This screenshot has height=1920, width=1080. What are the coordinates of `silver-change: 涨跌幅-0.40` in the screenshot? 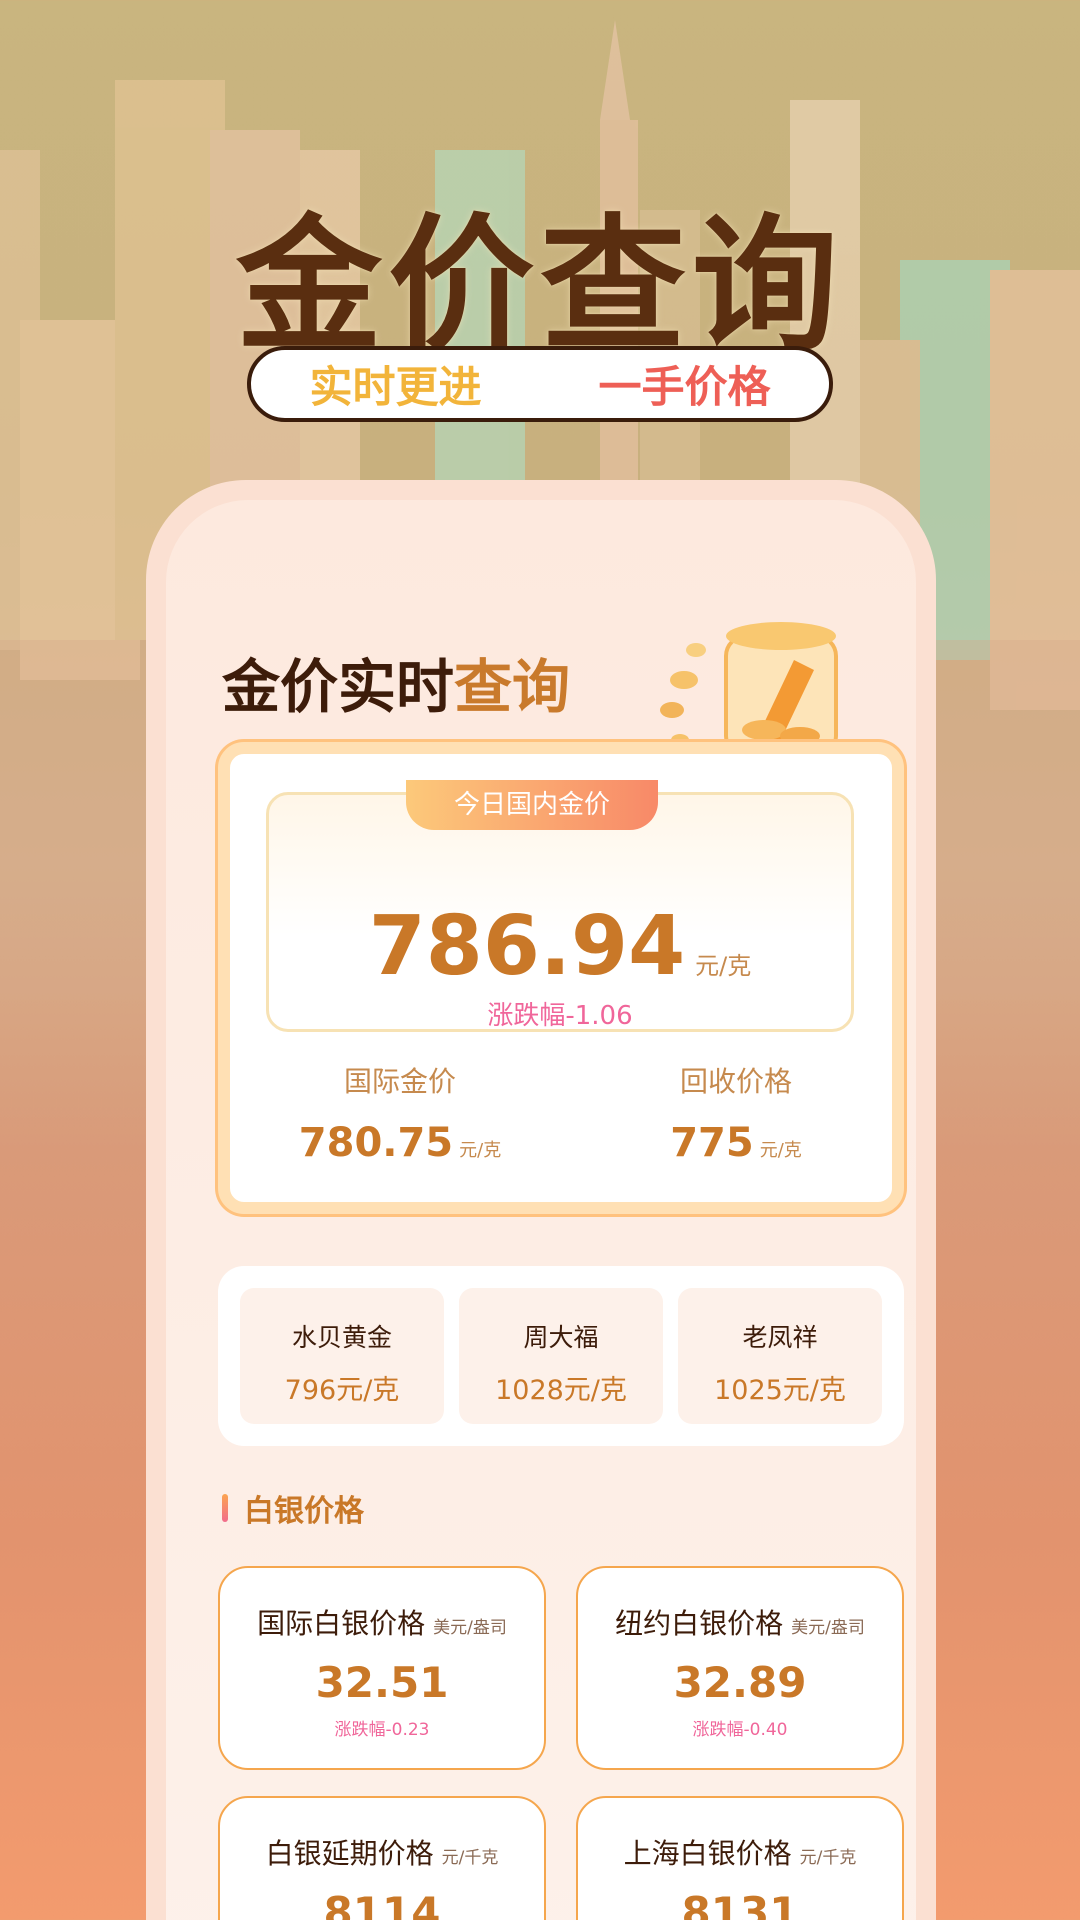 It's located at (740, 1730).